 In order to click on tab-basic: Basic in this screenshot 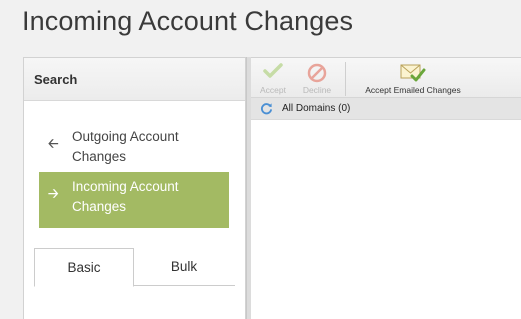, I will do `click(84, 267)`.